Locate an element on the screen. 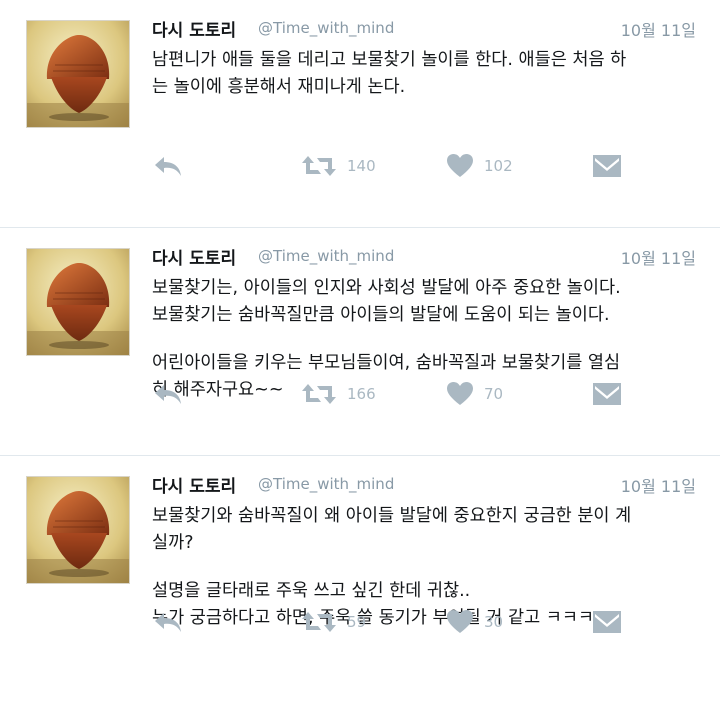 This screenshot has width=720, height=710. tweet-text-line: 어린아이들을 키우는 부모님들이여, 숨바꼭질과 보물찾기를 열심 is located at coordinates (386, 363).